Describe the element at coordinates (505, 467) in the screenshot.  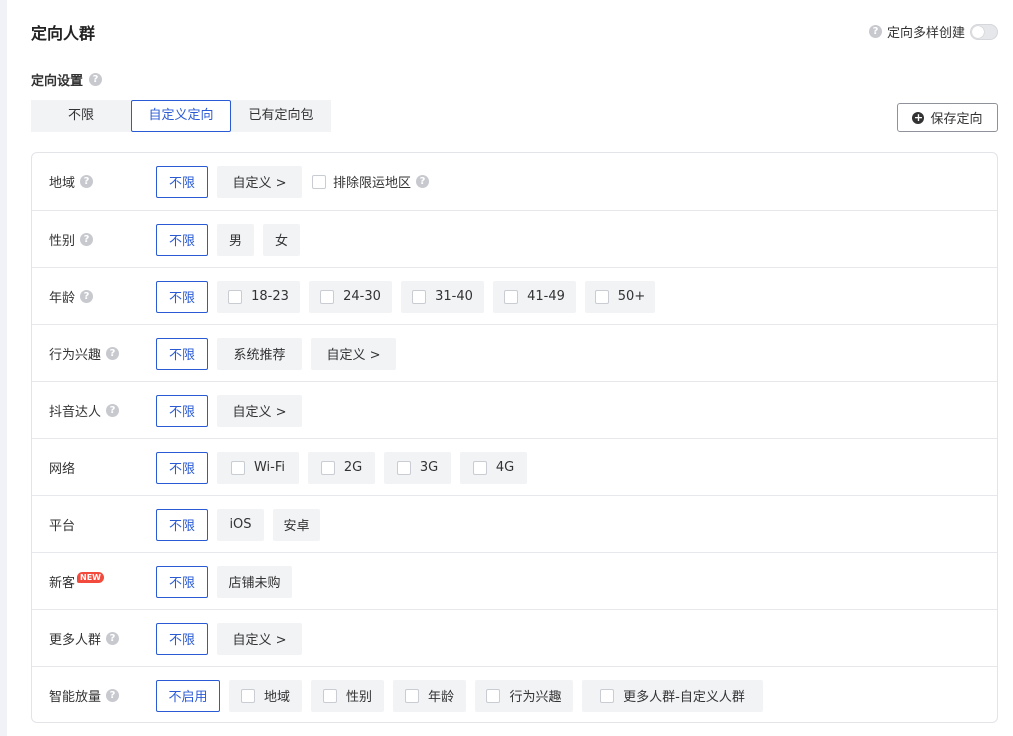
I see `option-label: 4G` at that location.